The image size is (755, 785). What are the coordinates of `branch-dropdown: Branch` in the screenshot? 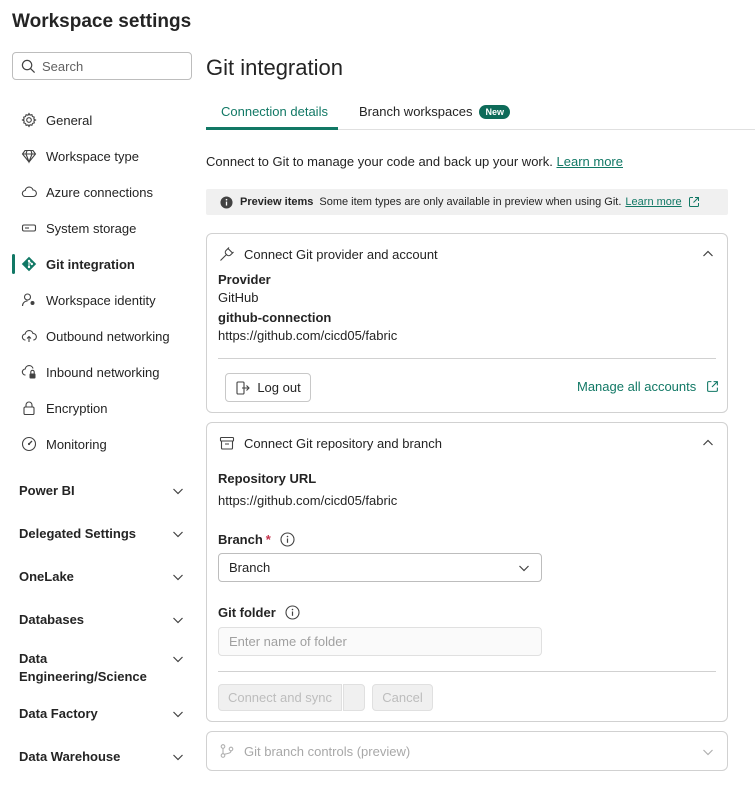 It's located at (380, 567).